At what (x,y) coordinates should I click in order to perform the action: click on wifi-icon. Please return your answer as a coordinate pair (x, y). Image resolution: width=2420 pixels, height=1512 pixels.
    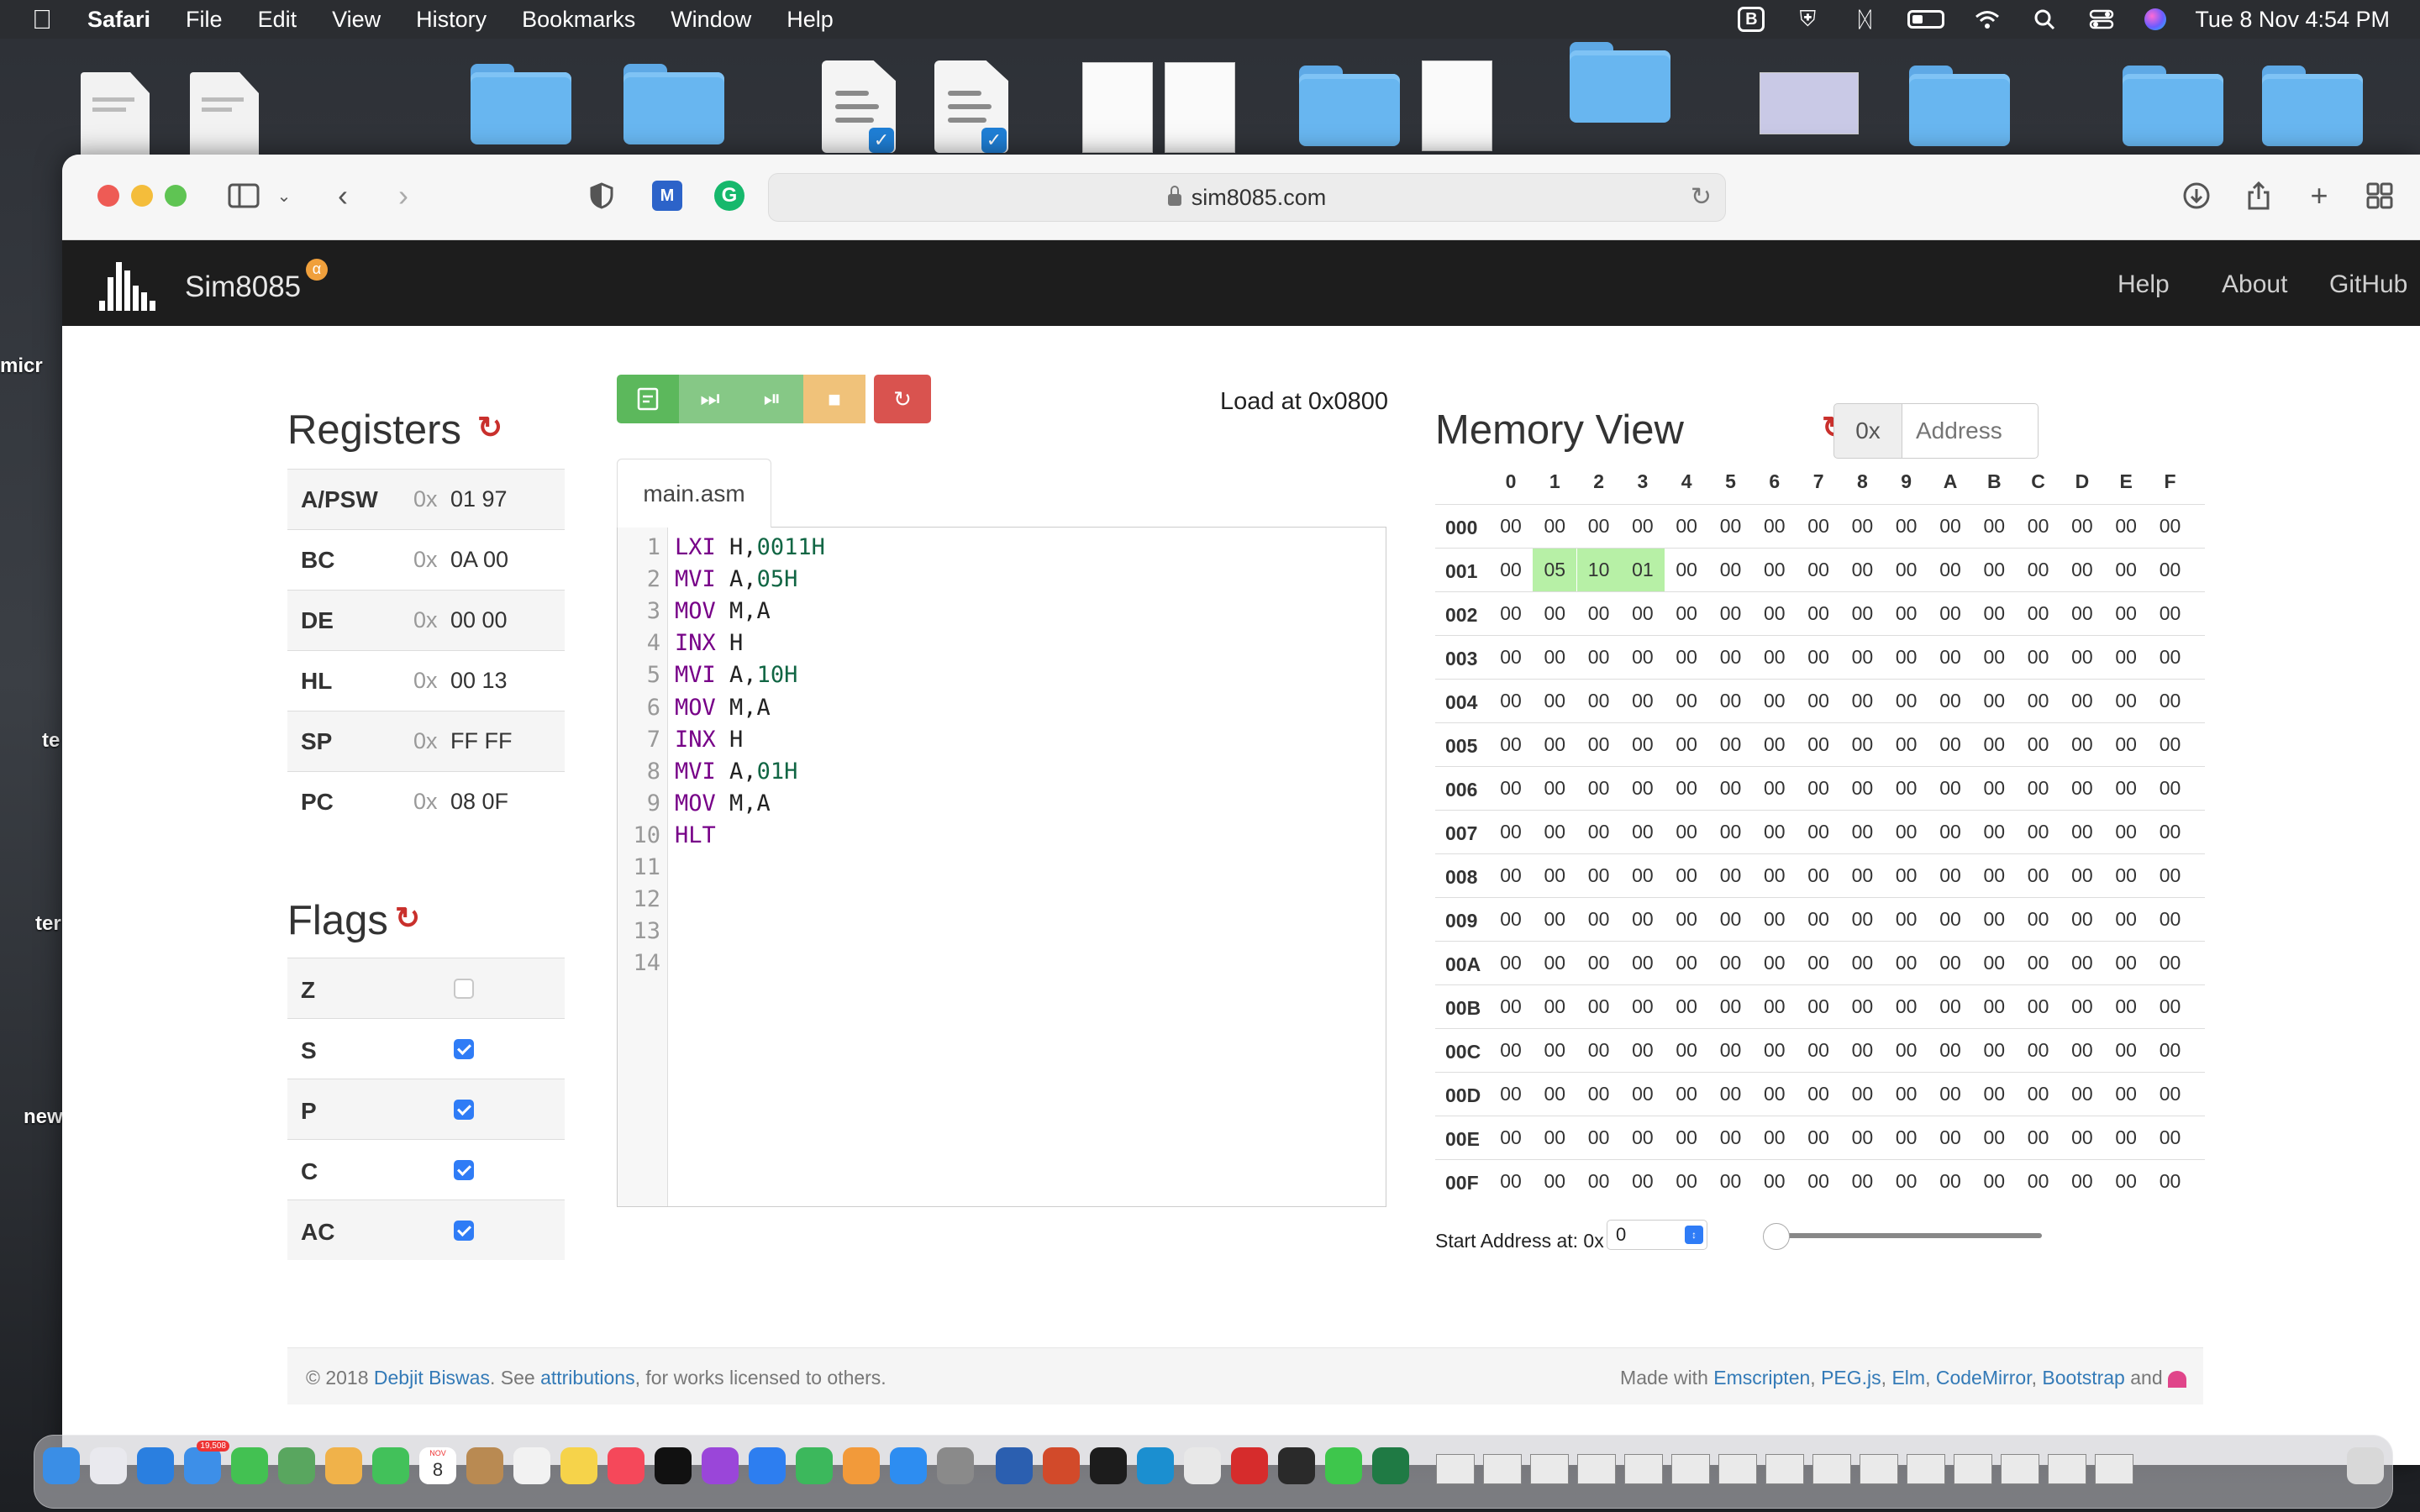
    Looking at the image, I should click on (1987, 19).